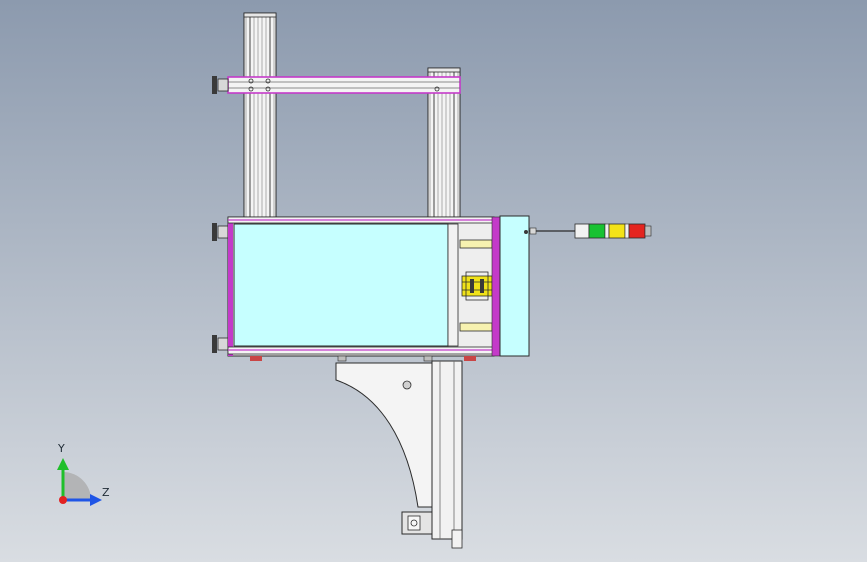 This screenshot has width=867, height=566. I want to click on left-vertical-column, so click(260, 116).